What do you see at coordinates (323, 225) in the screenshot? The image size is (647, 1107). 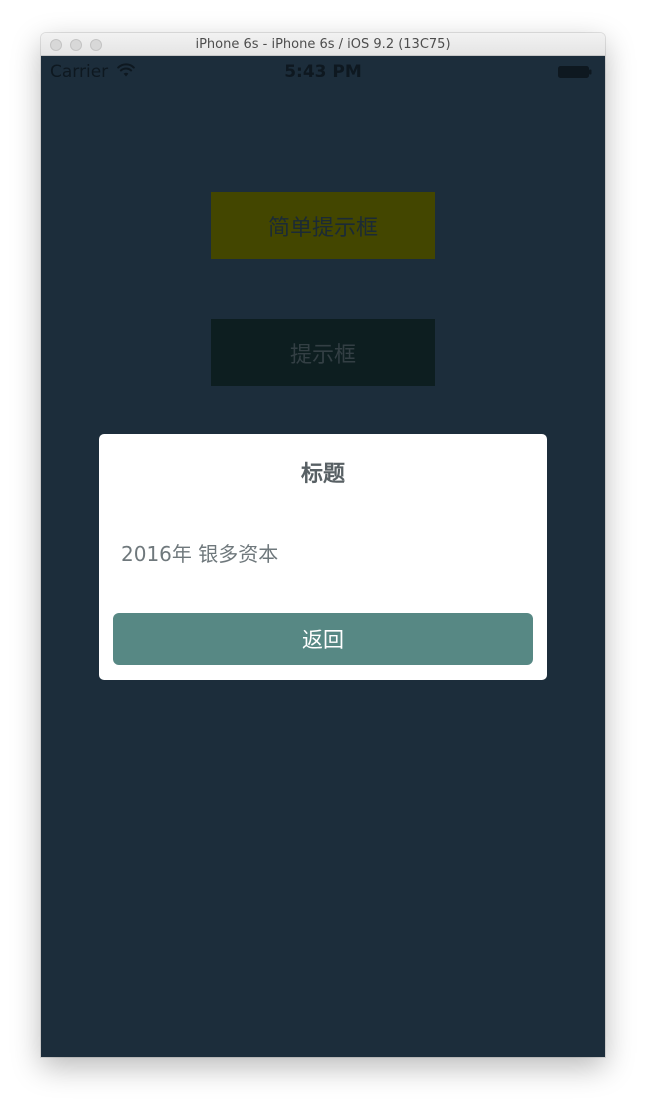 I see `simple-alert-button: 简单提示框` at bounding box center [323, 225].